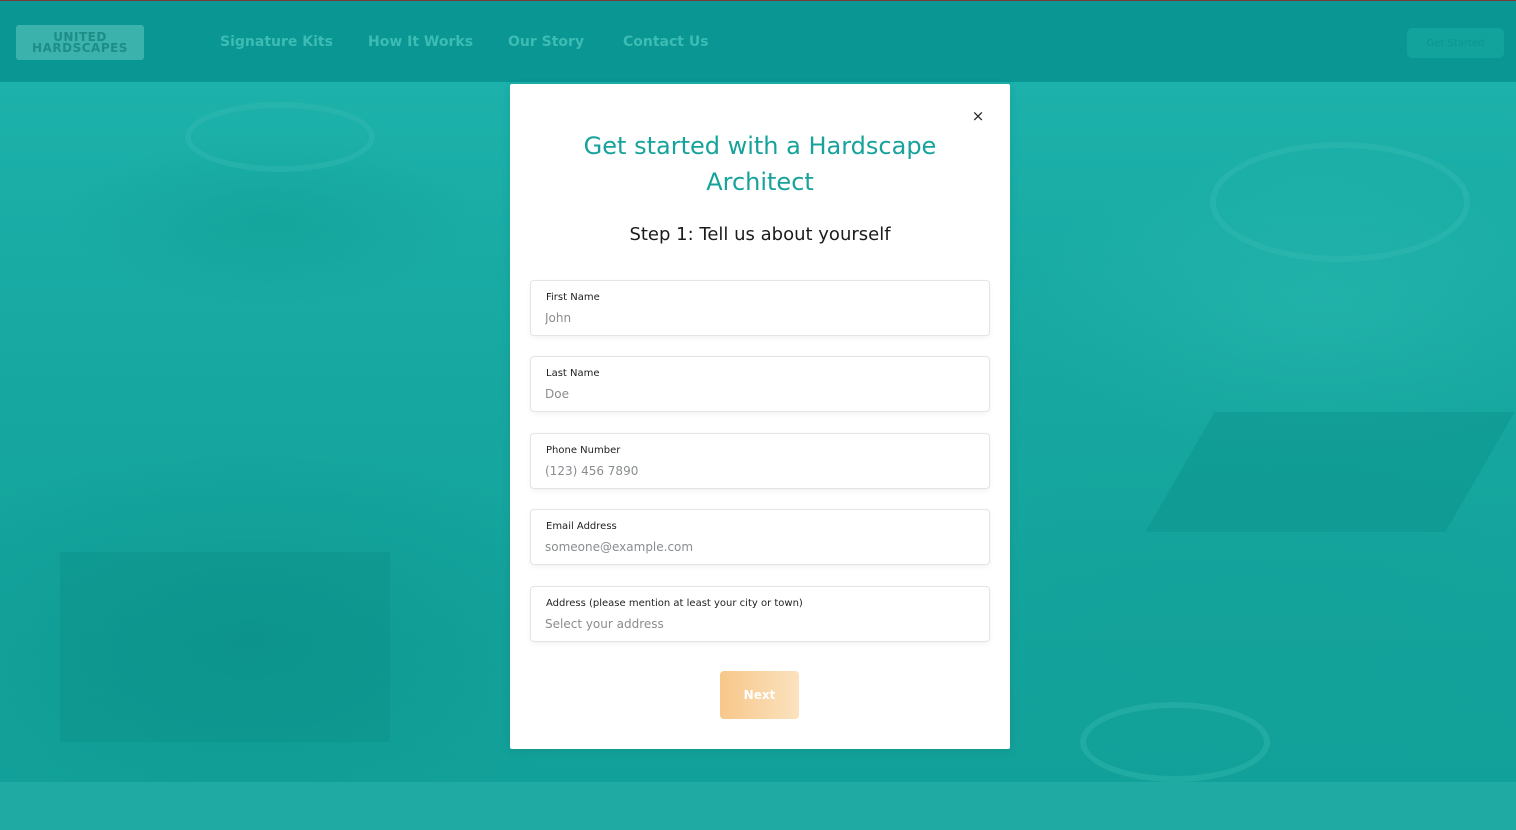  What do you see at coordinates (1330, 472) in the screenshot?
I see `hero-decor-deck` at bounding box center [1330, 472].